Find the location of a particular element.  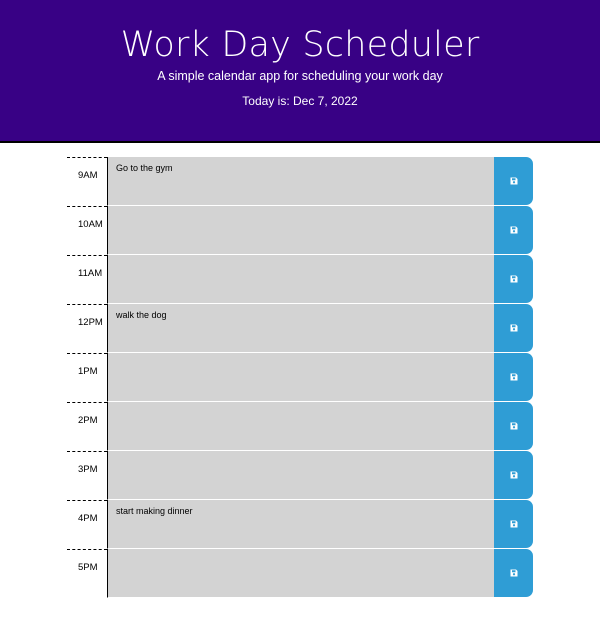

hour-label: 10AM is located at coordinates (87, 230).